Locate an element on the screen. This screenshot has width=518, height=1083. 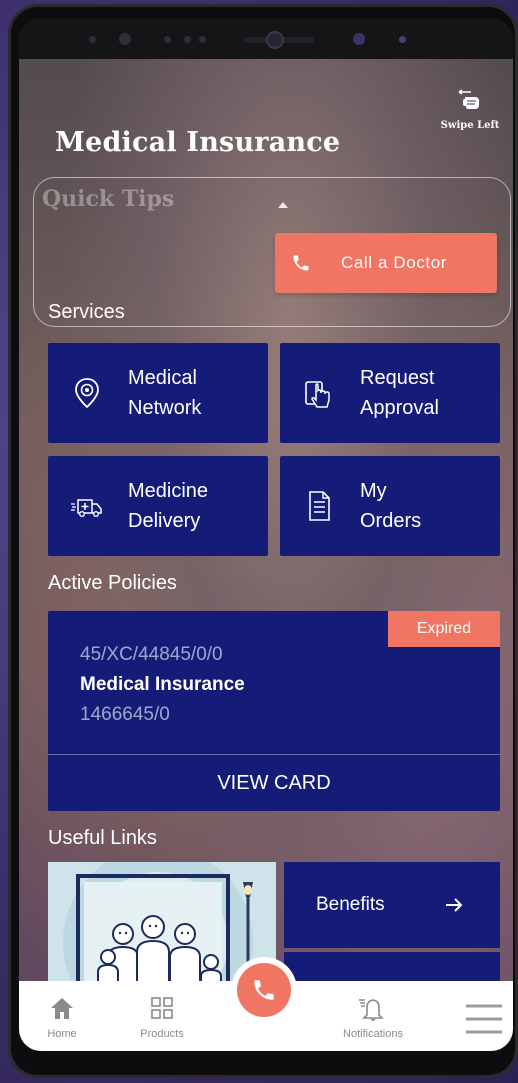
nav-products: Products is located at coordinates (162, 1016).